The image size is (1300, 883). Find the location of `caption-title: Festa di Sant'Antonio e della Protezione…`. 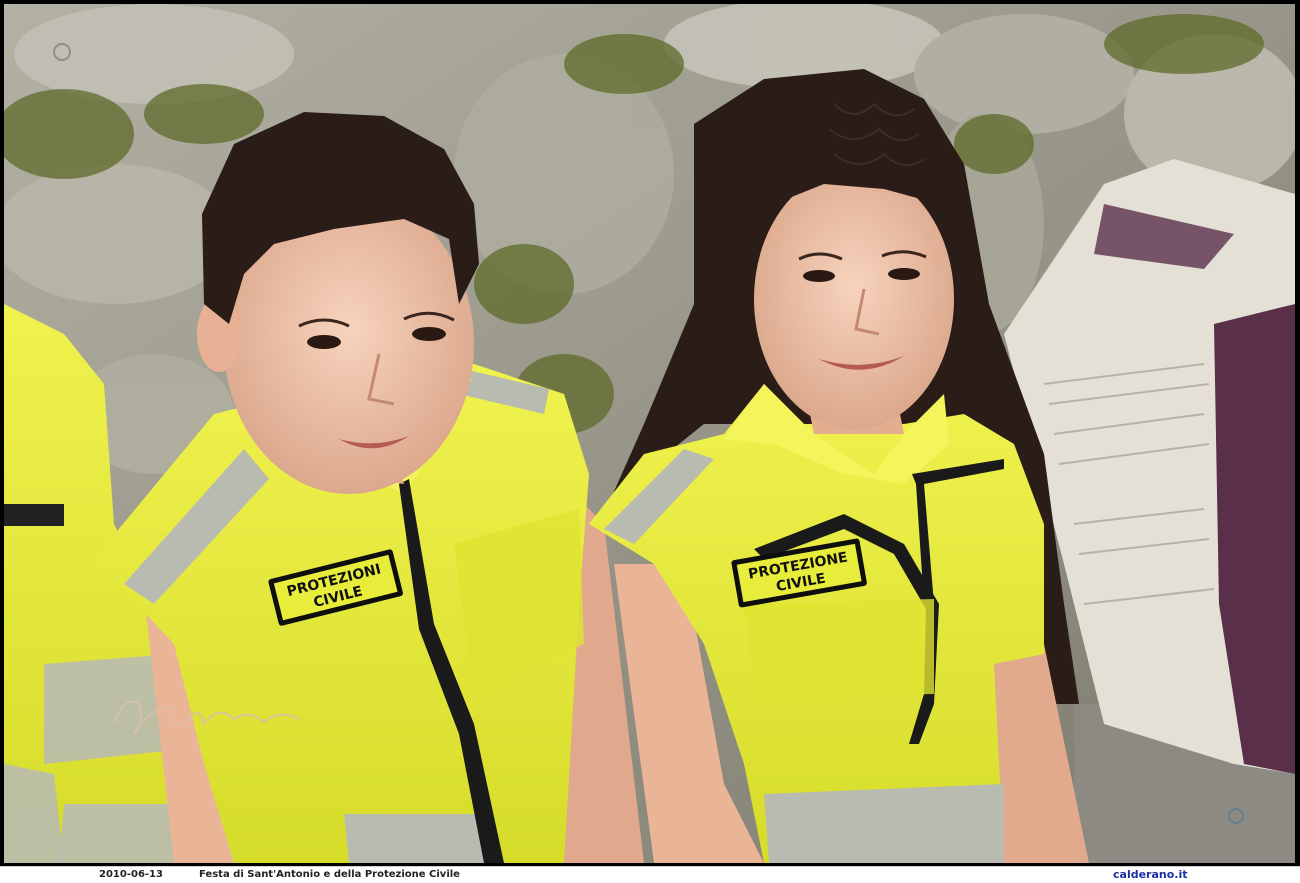

caption-title: Festa di Sant'Antonio e della Protezione… is located at coordinates (329, 874).